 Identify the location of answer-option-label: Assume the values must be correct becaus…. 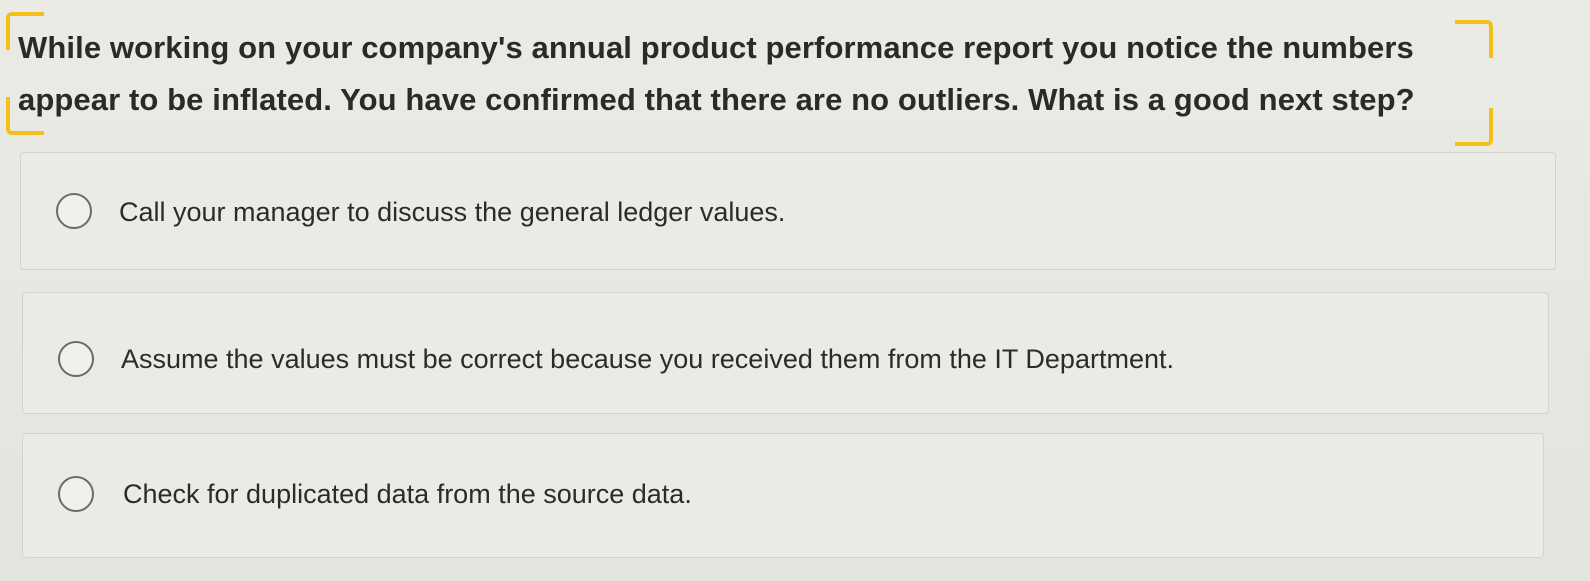
(647, 359).